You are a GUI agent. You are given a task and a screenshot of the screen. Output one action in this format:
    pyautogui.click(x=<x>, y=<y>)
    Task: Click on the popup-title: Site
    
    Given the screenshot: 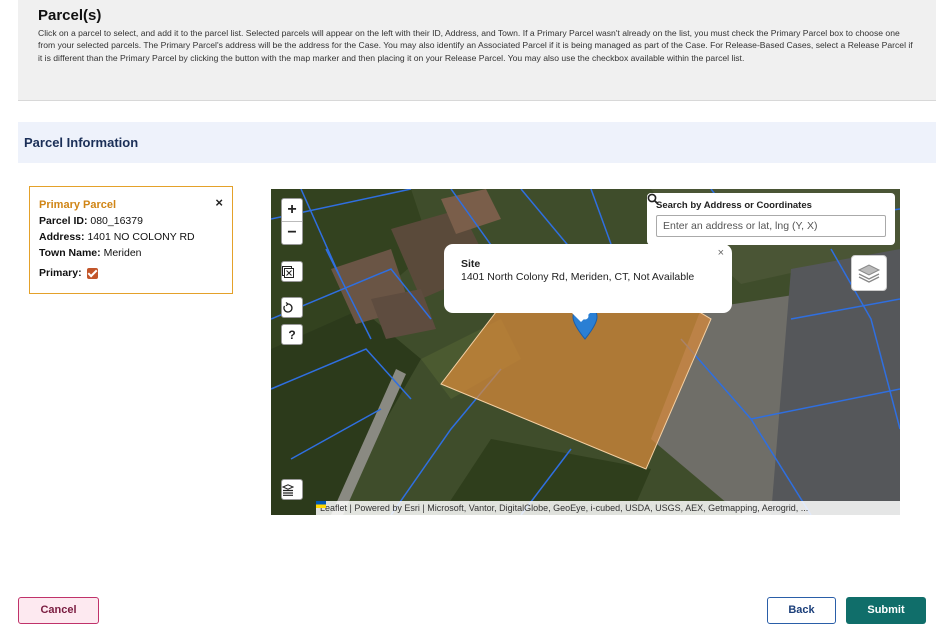 What is the action you would take?
    pyautogui.click(x=471, y=264)
    